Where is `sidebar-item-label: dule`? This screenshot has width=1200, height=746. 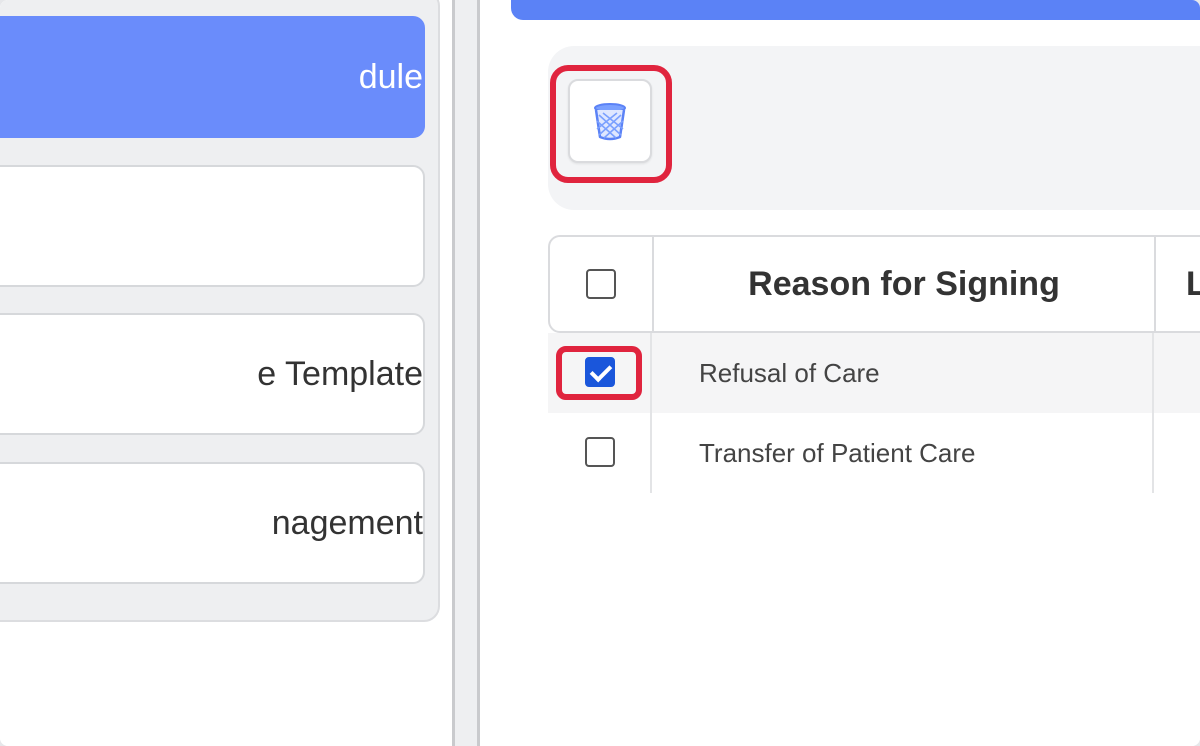
sidebar-item-label: dule is located at coordinates (390, 76).